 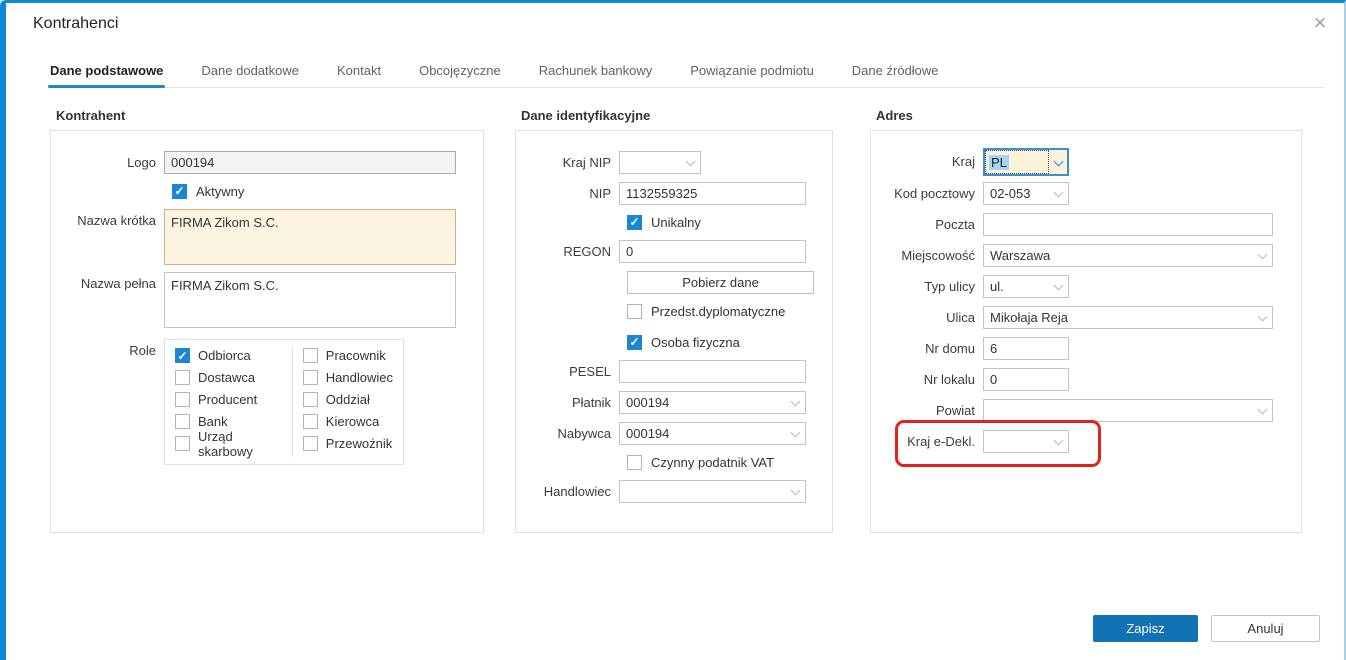 I want to click on tab-dane-dodatkowe: Dane dodatkowe, so click(x=250, y=72).